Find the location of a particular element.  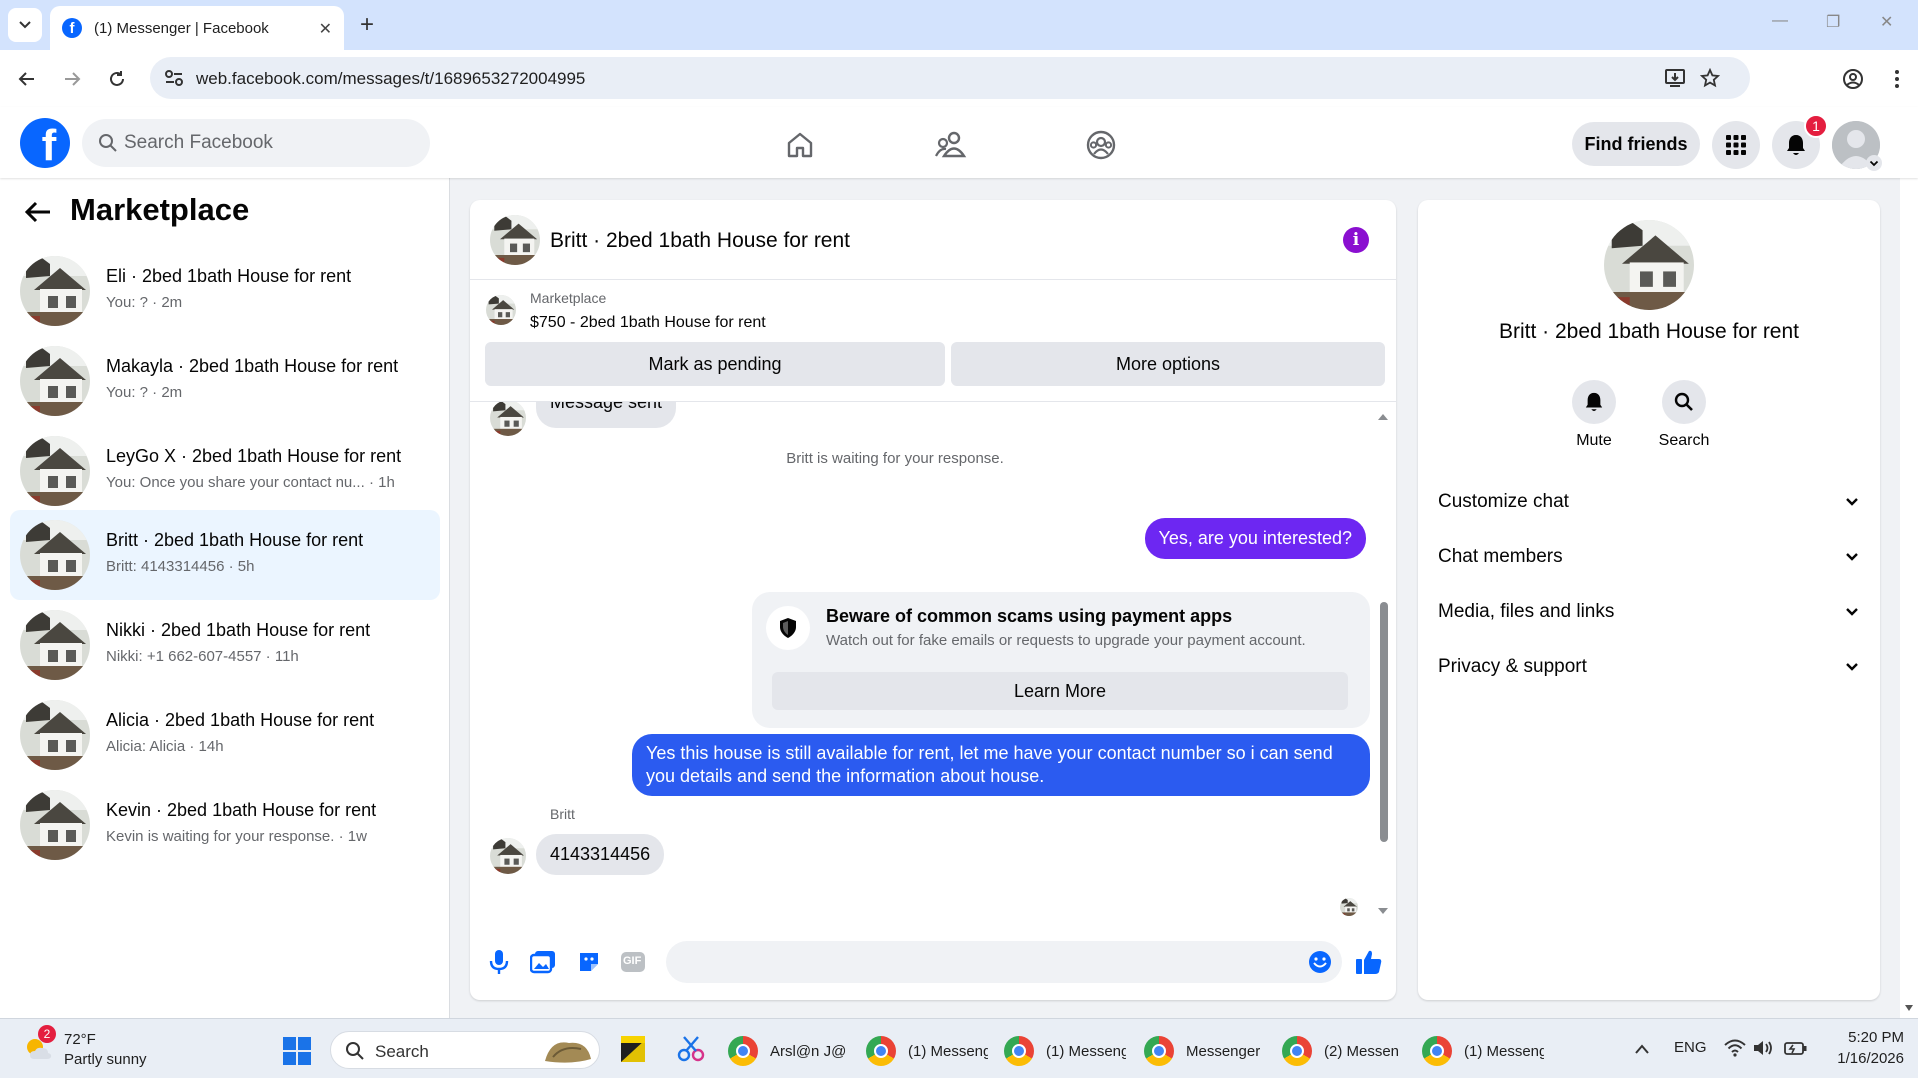

privacy-support-section: Privacy & support is located at coordinates (1649, 667).